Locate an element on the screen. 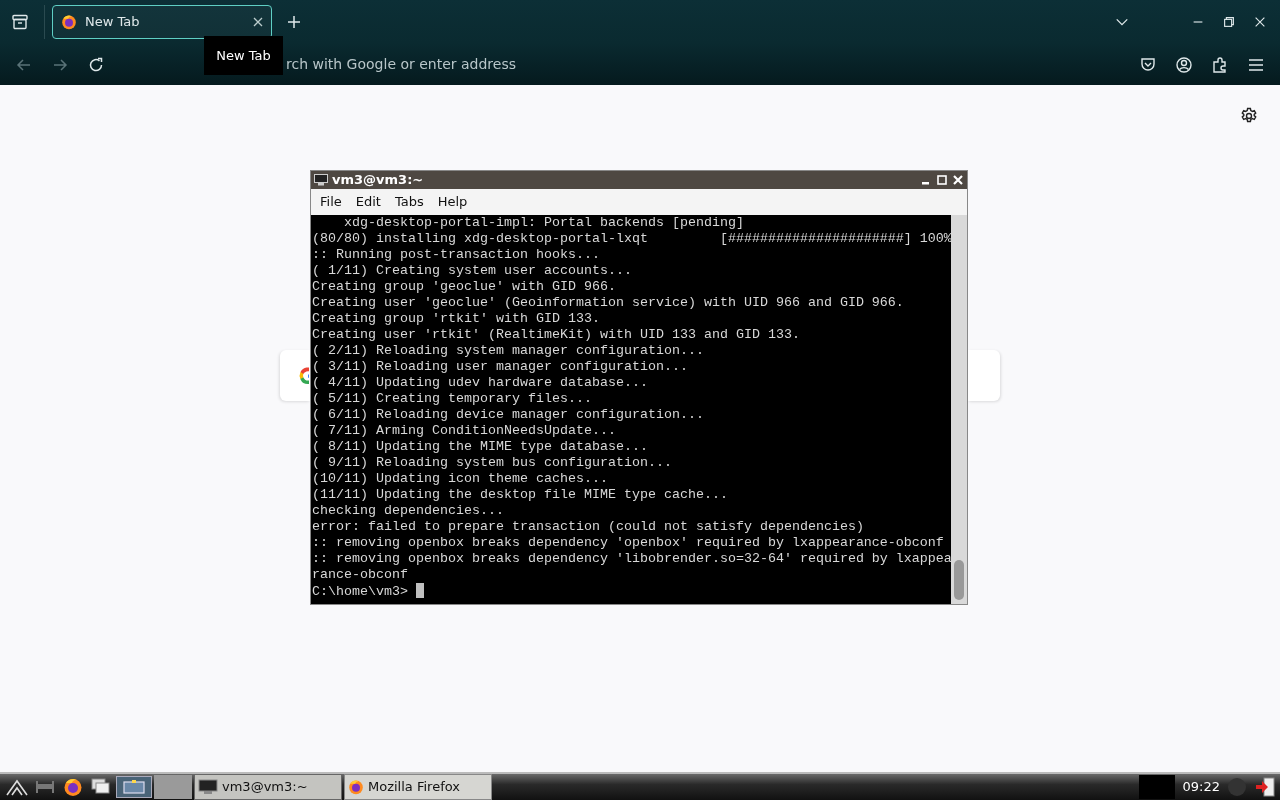 The width and height of the screenshot is (1280, 800). prompt-text: C:\home\vm3> is located at coordinates (360, 591).